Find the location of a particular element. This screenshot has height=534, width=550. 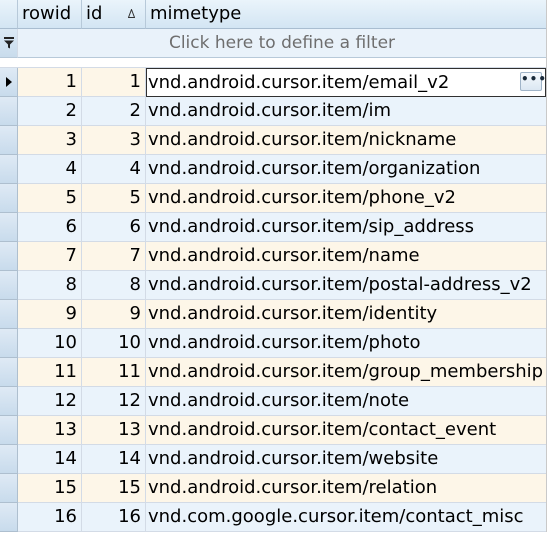

table-row: 1 1 vnd.android.cursor.item/email_v2 ••• is located at coordinates (273, 82).